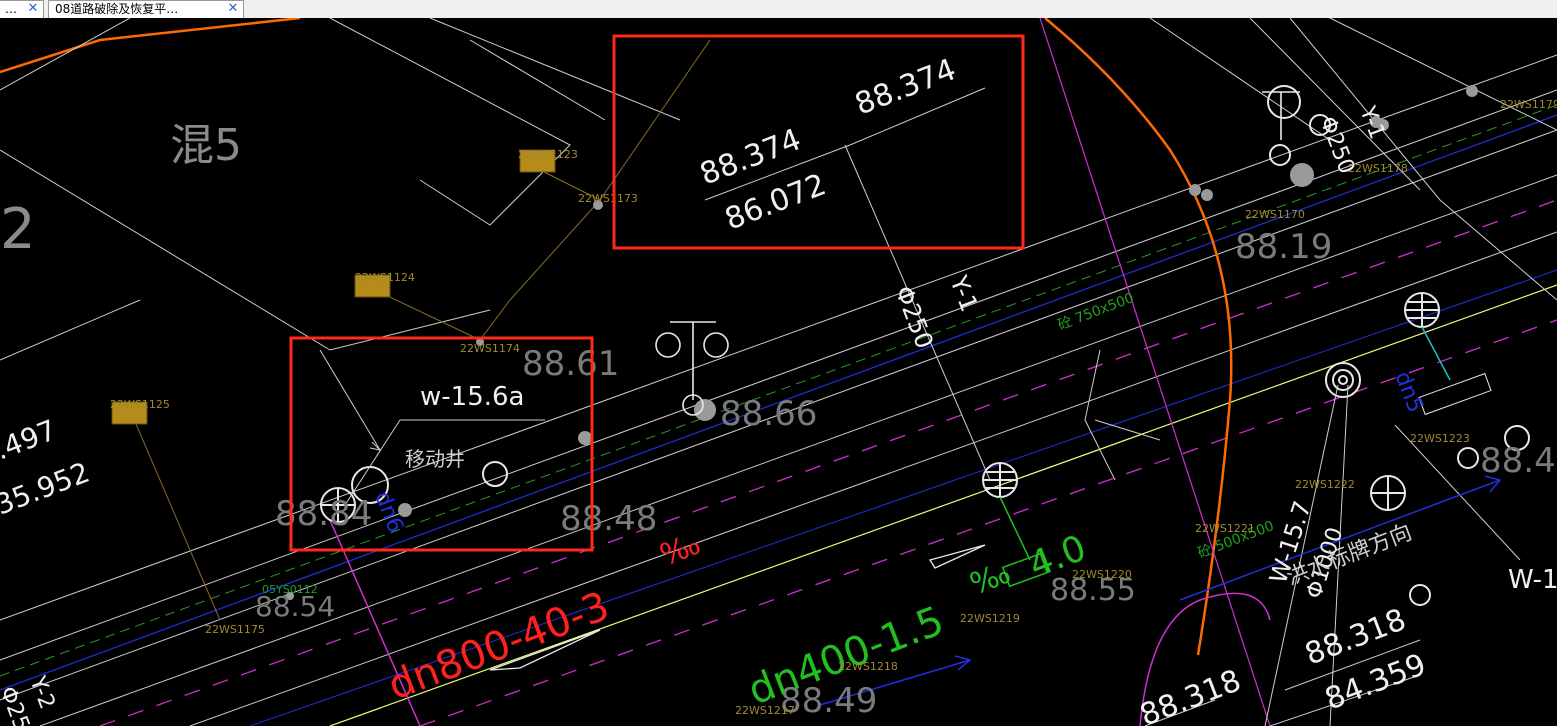 The height and width of the screenshot is (726, 1557). What do you see at coordinates (1532, 580) in the screenshot?
I see `well-label: W-15` at bounding box center [1532, 580].